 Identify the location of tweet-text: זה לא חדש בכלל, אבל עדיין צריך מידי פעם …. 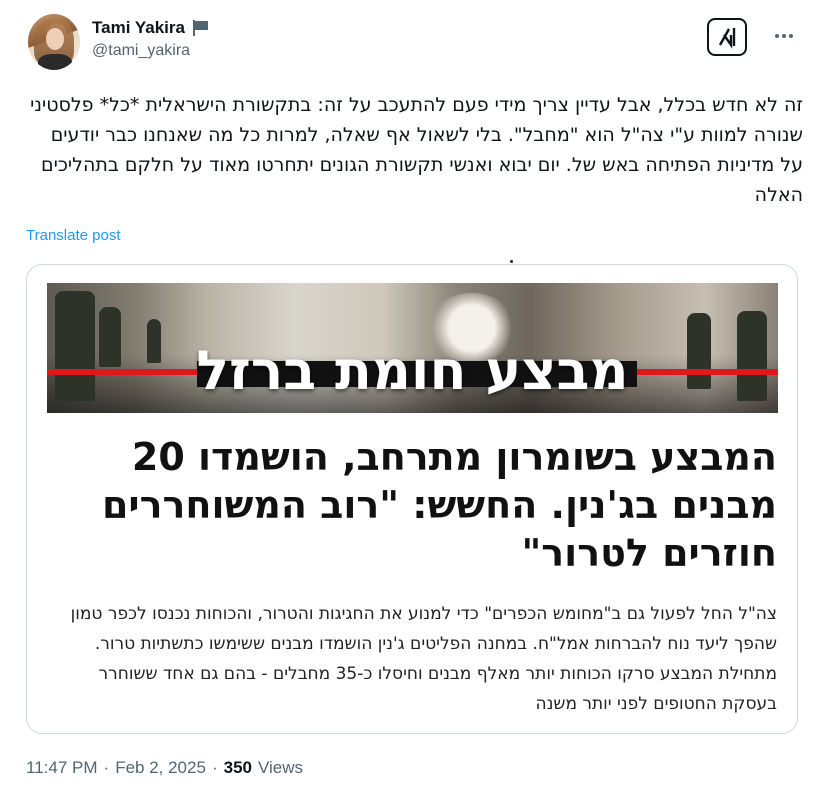
(416, 150).